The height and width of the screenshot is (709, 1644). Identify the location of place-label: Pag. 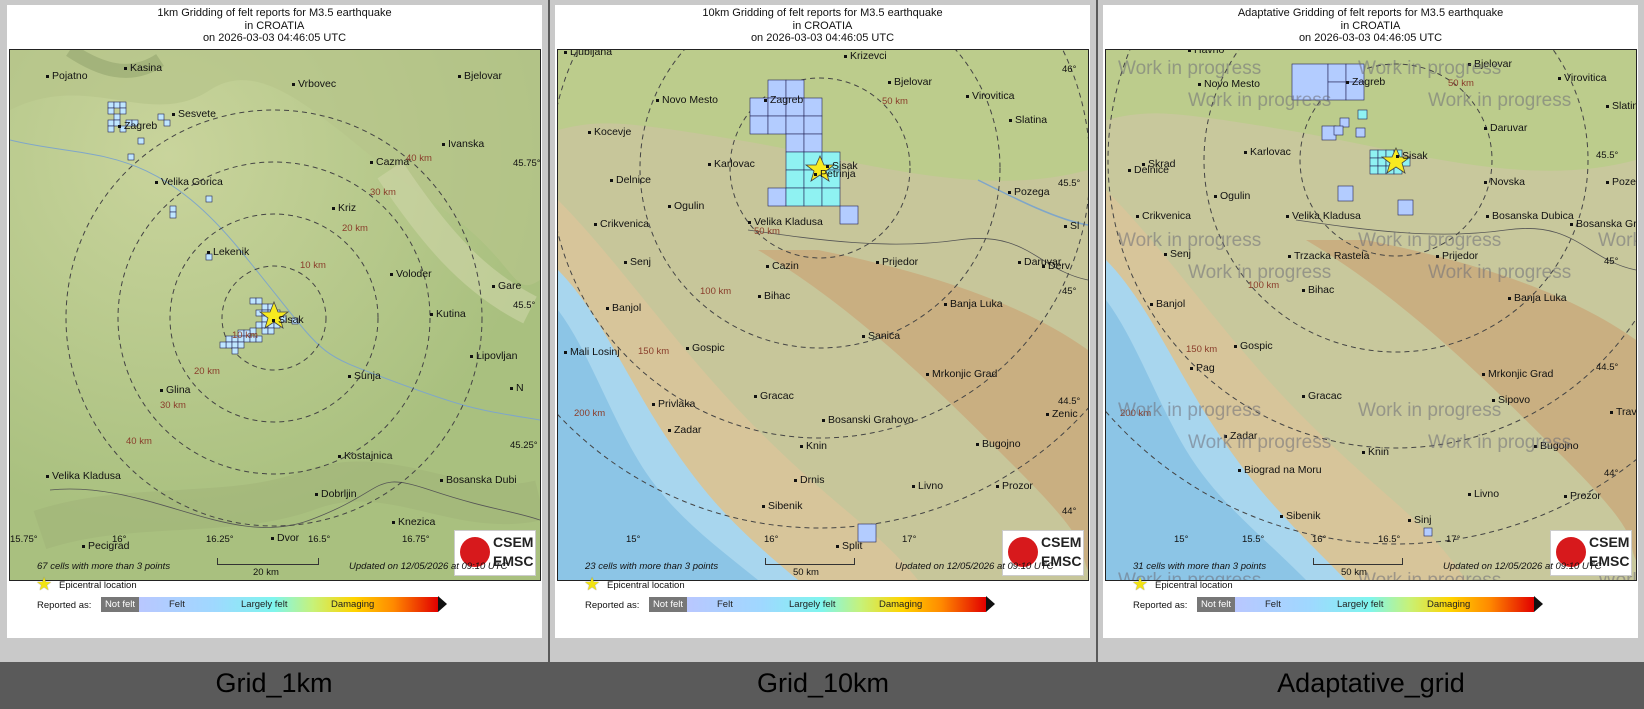
(1202, 368).